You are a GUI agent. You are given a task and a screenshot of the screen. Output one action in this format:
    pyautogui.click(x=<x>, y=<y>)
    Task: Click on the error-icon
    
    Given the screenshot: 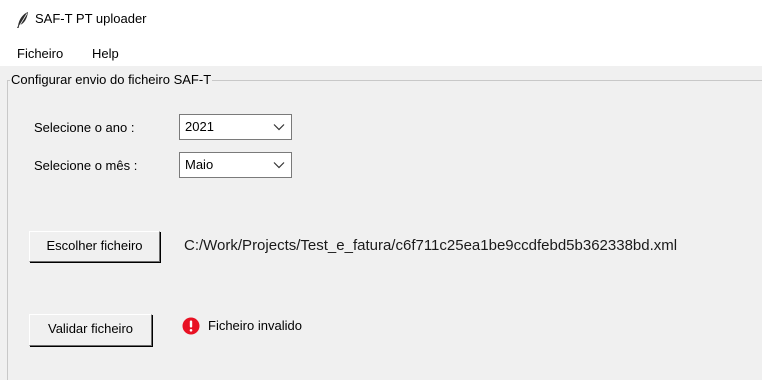 What is the action you would take?
    pyautogui.click(x=191, y=326)
    